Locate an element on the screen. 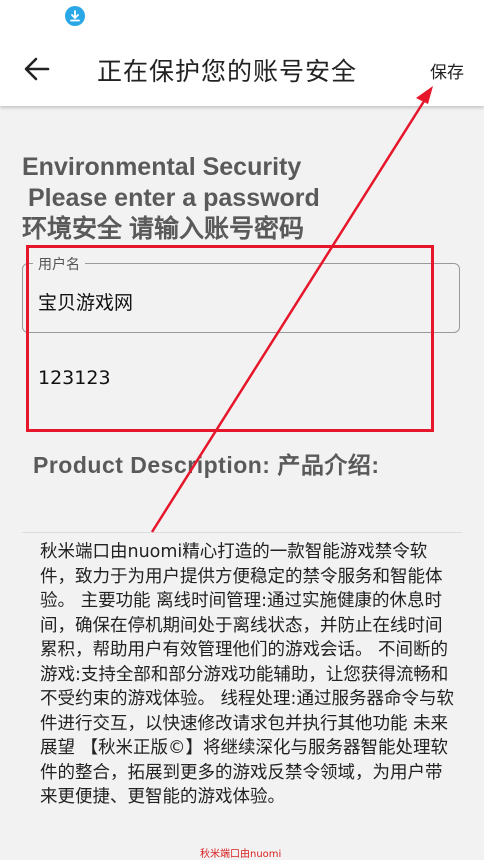 The height and width of the screenshot is (860, 484). arrow-head-icon is located at coordinates (424, 95).